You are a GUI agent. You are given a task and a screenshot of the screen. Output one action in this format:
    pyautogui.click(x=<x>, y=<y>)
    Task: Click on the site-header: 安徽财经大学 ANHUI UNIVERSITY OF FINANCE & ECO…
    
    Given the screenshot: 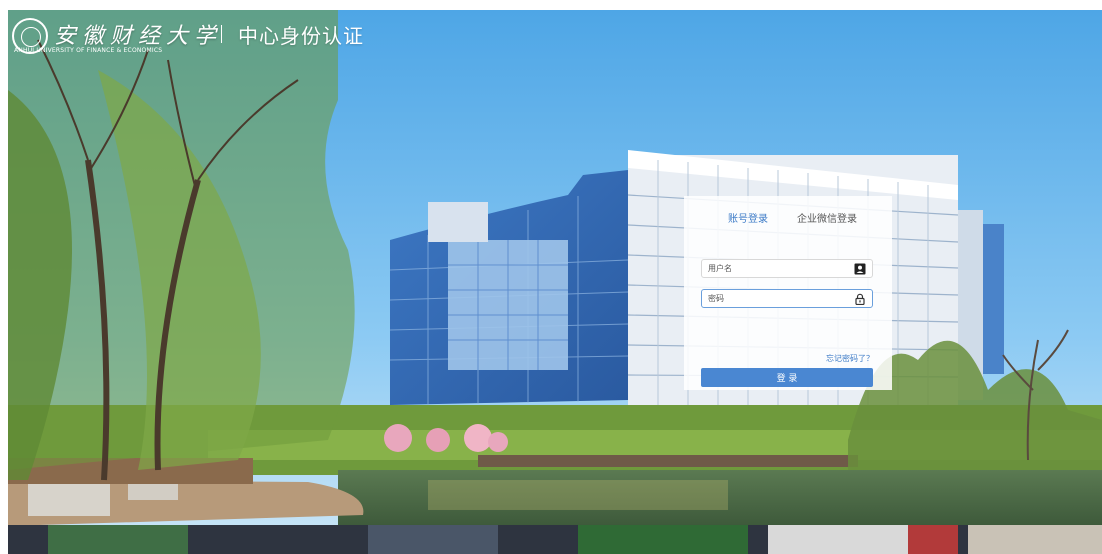 What is the action you would take?
    pyautogui.click(x=308, y=34)
    